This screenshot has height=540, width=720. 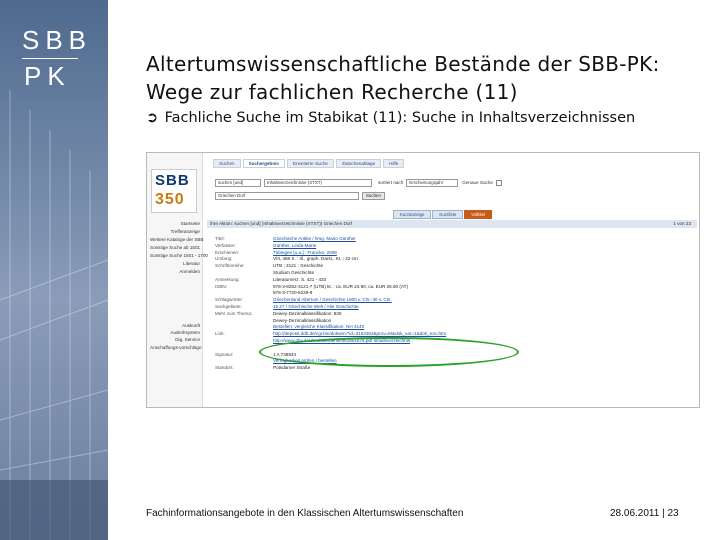 What do you see at coordinates (332, 92) in the screenshot?
I see `slide-title-line2: Wege zur fachlichen Recherche (11)` at bounding box center [332, 92].